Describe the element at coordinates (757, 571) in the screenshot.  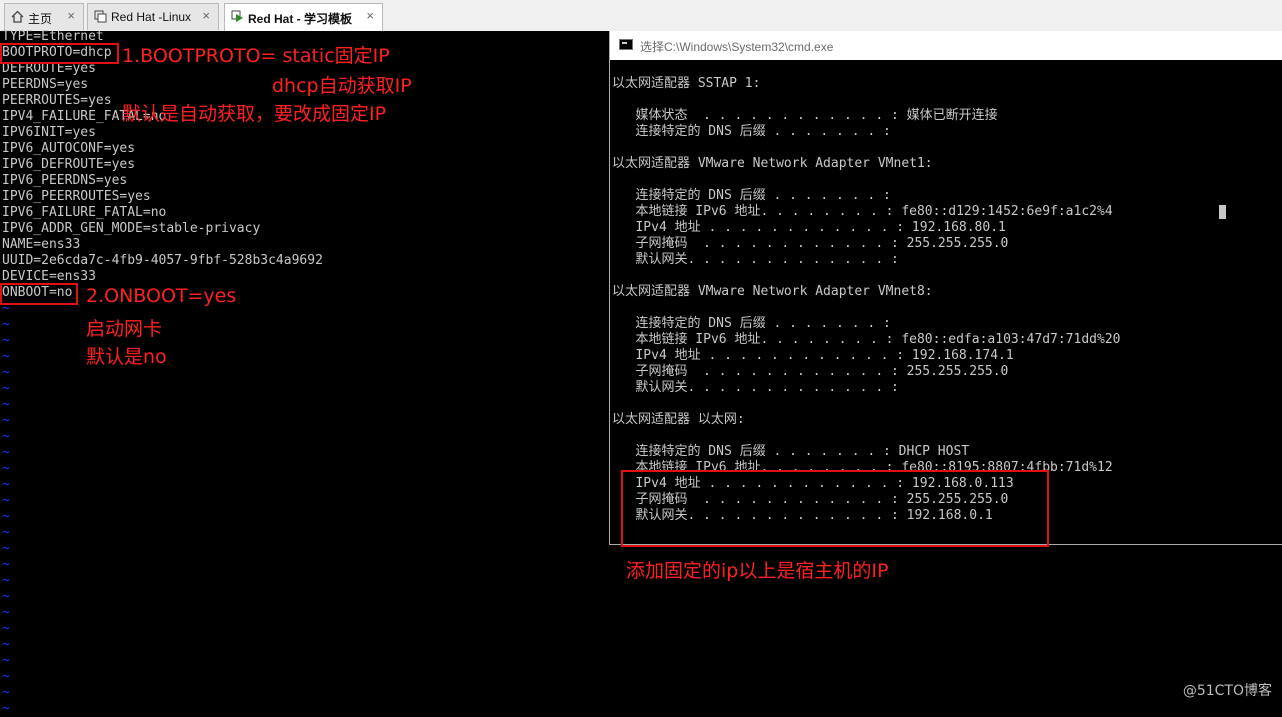
I see `annotation-host-ip: 添加固定的ip以上是宿主机的IP` at that location.